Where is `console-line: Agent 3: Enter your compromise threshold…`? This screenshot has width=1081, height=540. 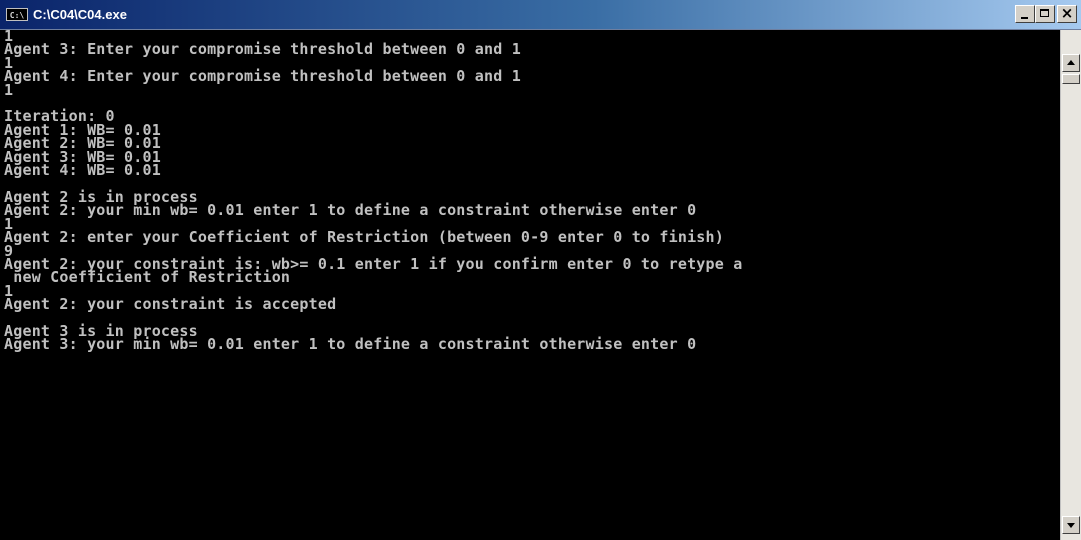
console-line: Agent 3: Enter your compromise threshold… is located at coordinates (262, 49).